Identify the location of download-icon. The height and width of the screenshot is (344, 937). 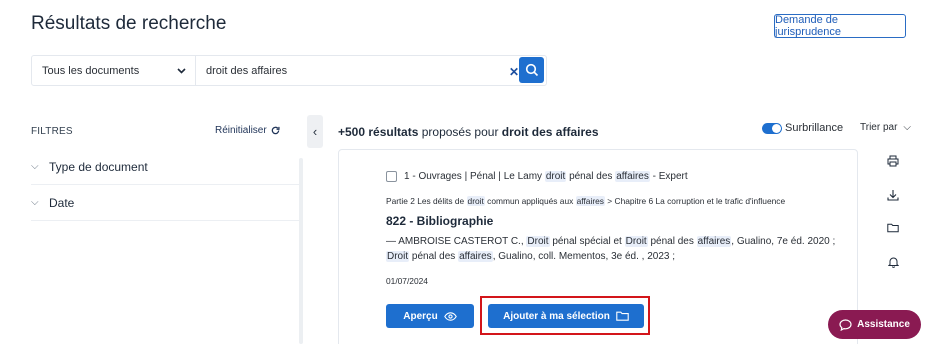
(893, 195).